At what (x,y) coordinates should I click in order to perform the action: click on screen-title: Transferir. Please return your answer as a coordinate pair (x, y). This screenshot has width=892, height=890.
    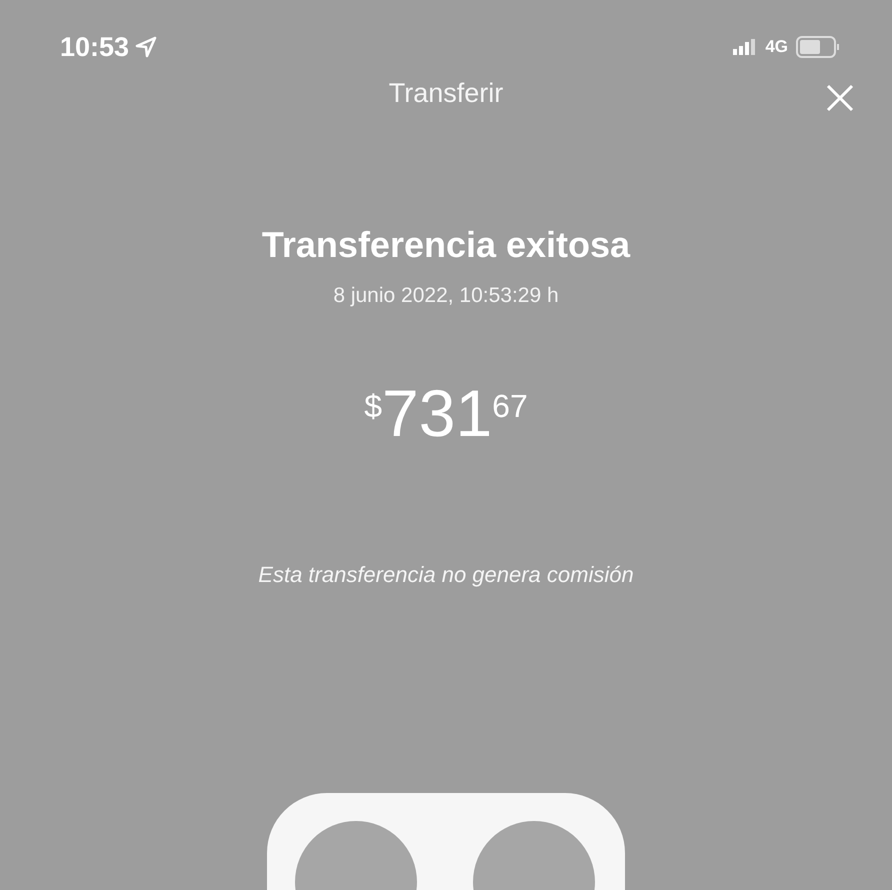
    Looking at the image, I should click on (446, 93).